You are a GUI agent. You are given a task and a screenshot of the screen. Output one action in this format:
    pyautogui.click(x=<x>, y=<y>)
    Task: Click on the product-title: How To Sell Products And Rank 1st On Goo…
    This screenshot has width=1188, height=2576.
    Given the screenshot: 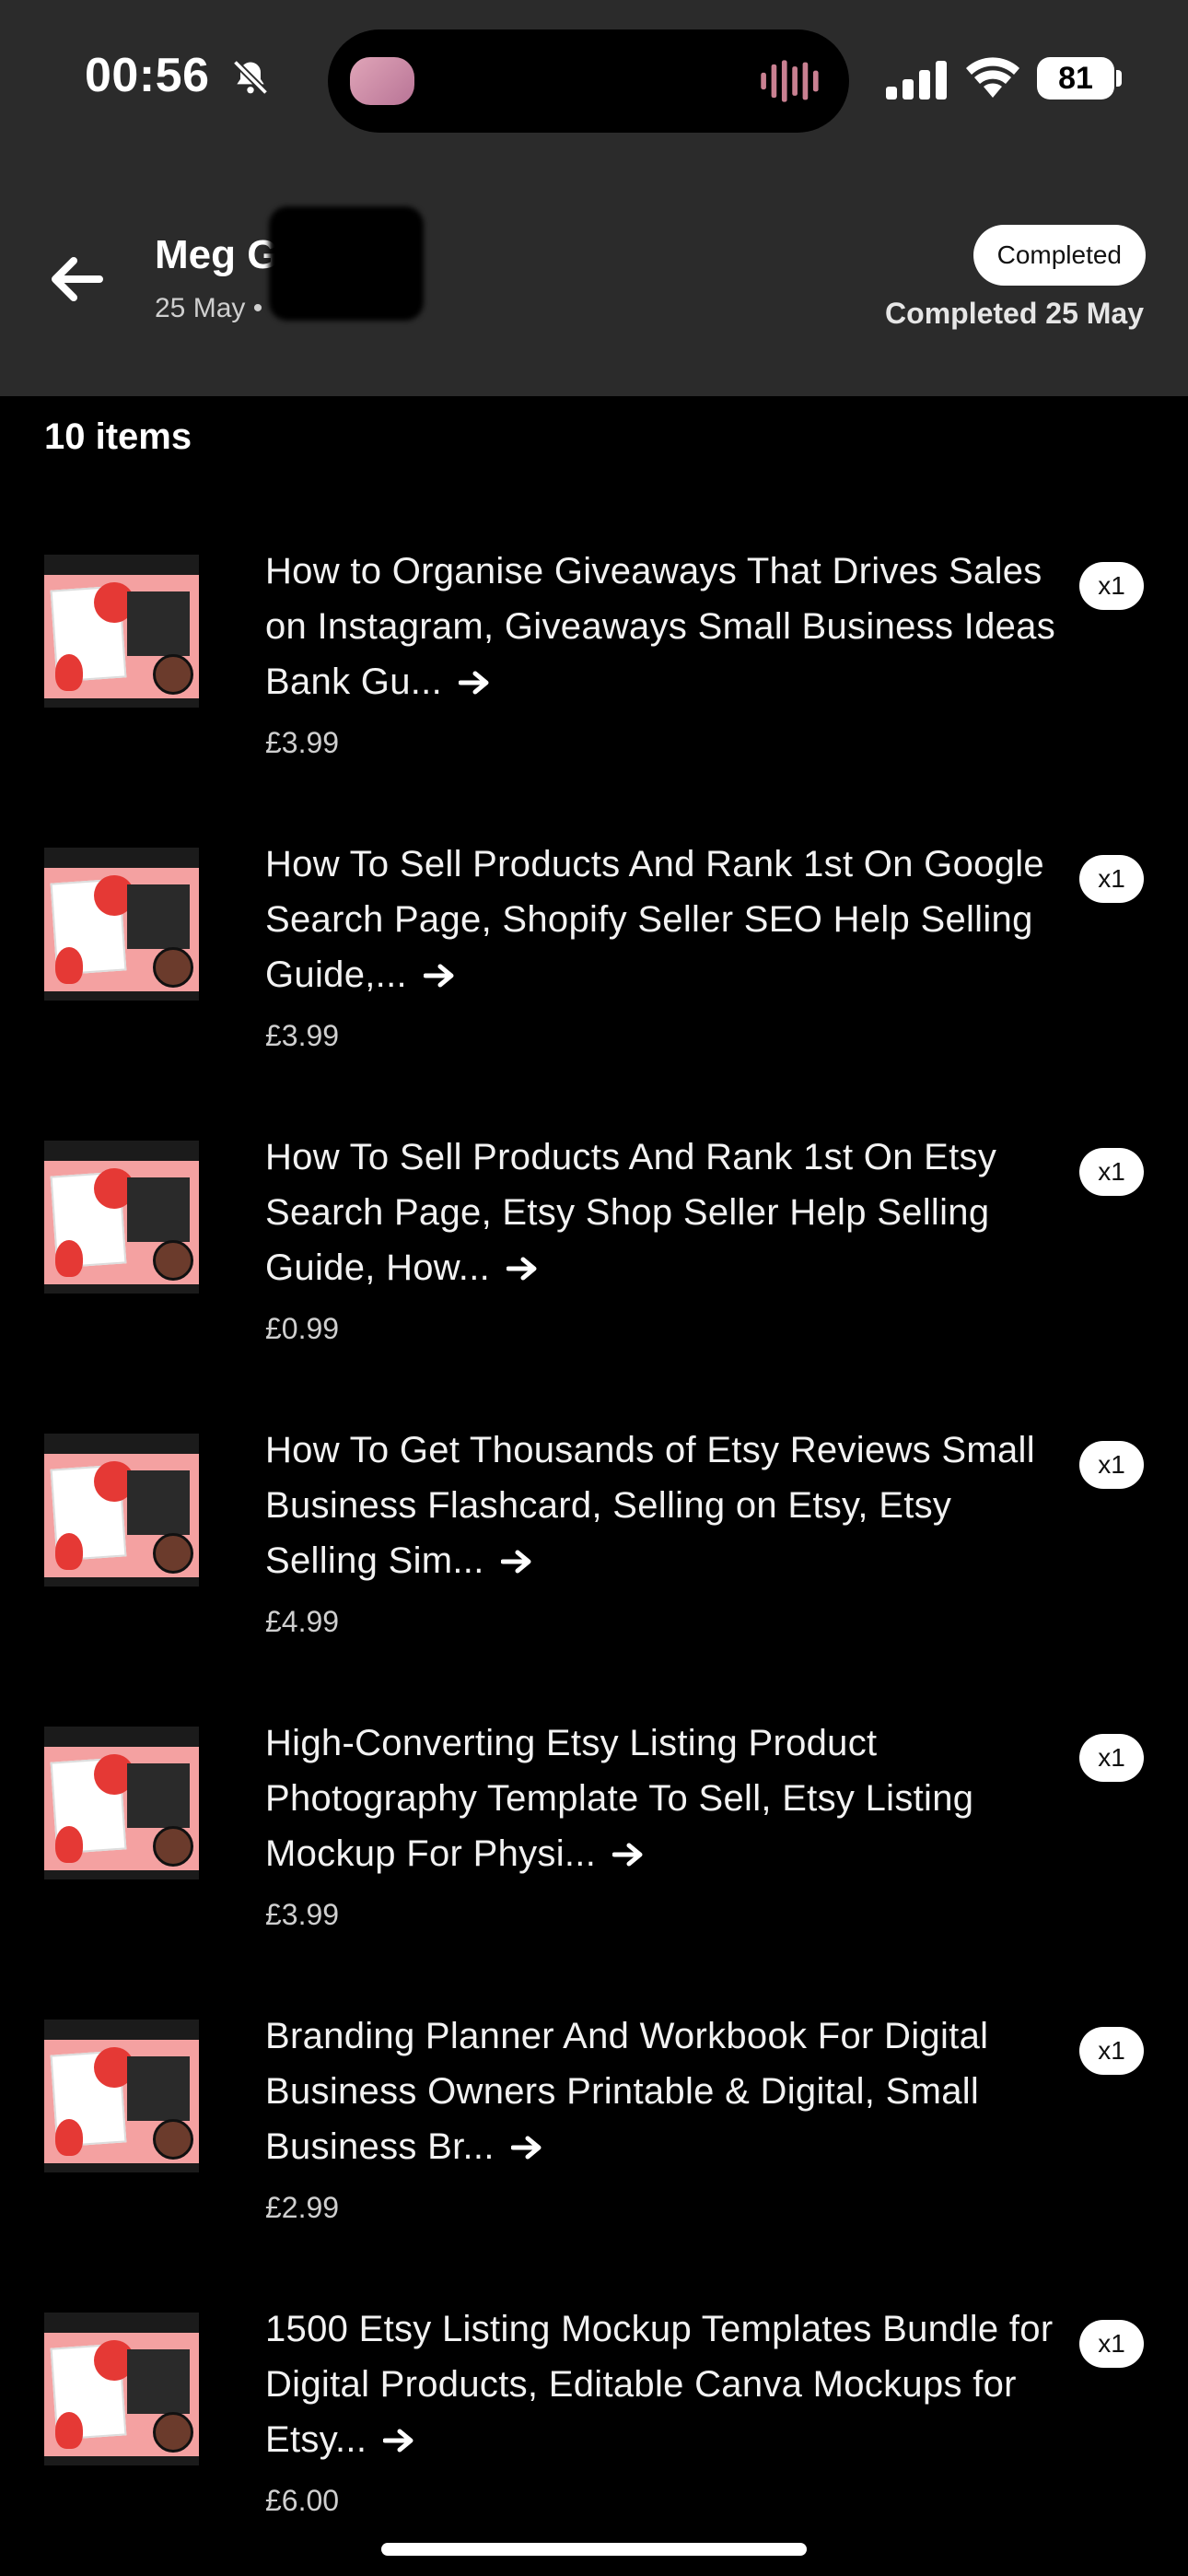 What is the action you would take?
    pyautogui.click(x=661, y=919)
    